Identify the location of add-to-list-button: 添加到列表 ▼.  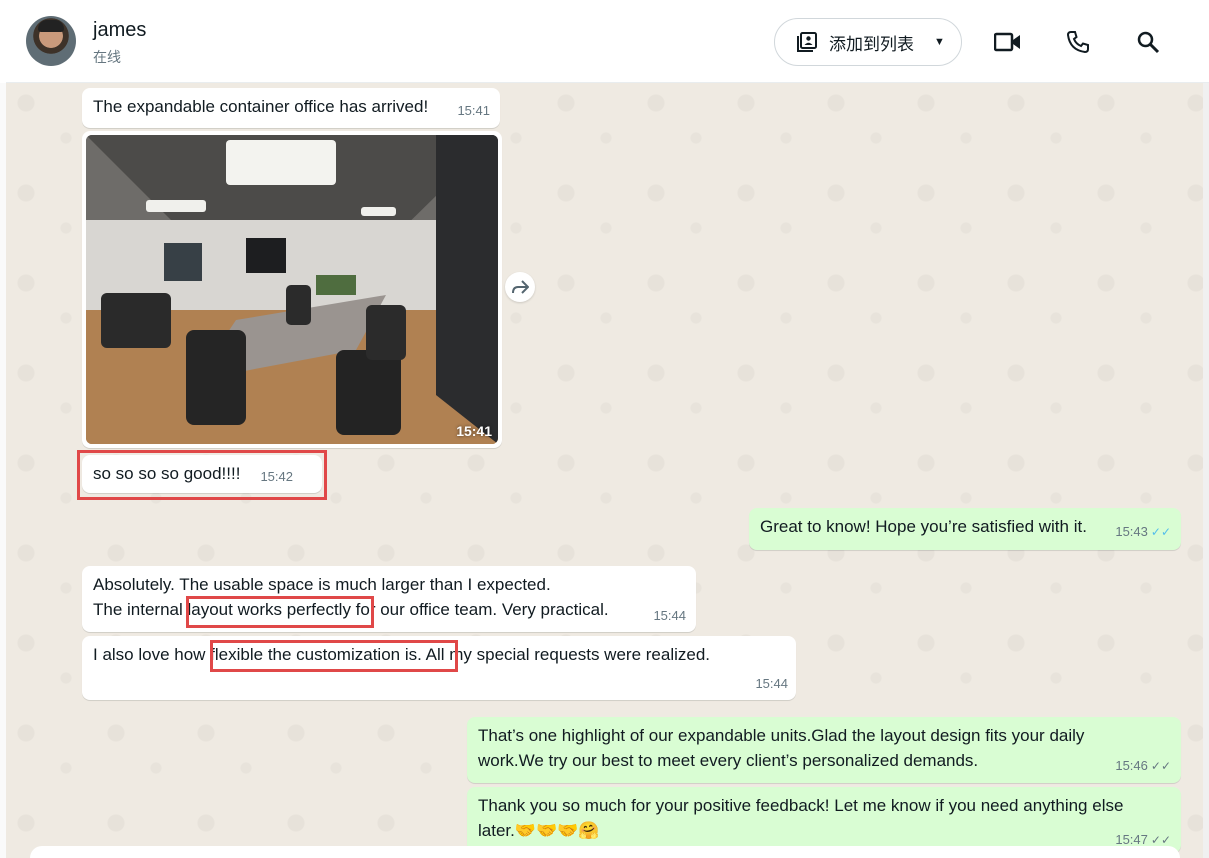
(868, 42).